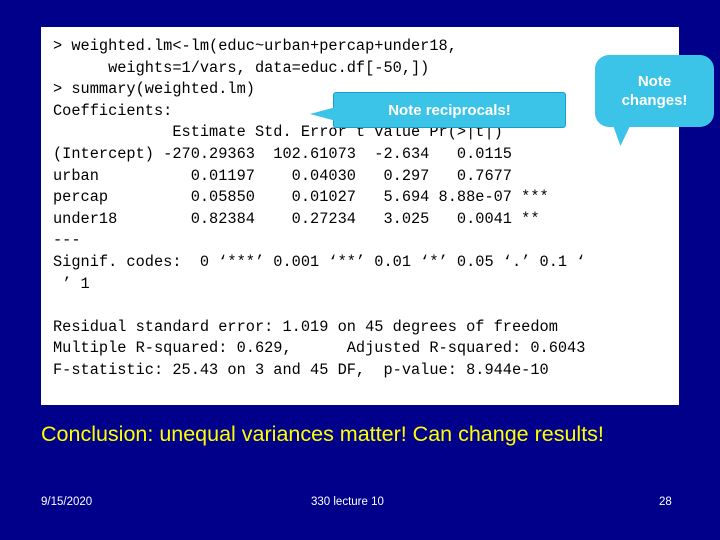 The image size is (720, 540). What do you see at coordinates (449, 110) in the screenshot?
I see `callout-note-reciprocals-label: Note reciprocals!` at bounding box center [449, 110].